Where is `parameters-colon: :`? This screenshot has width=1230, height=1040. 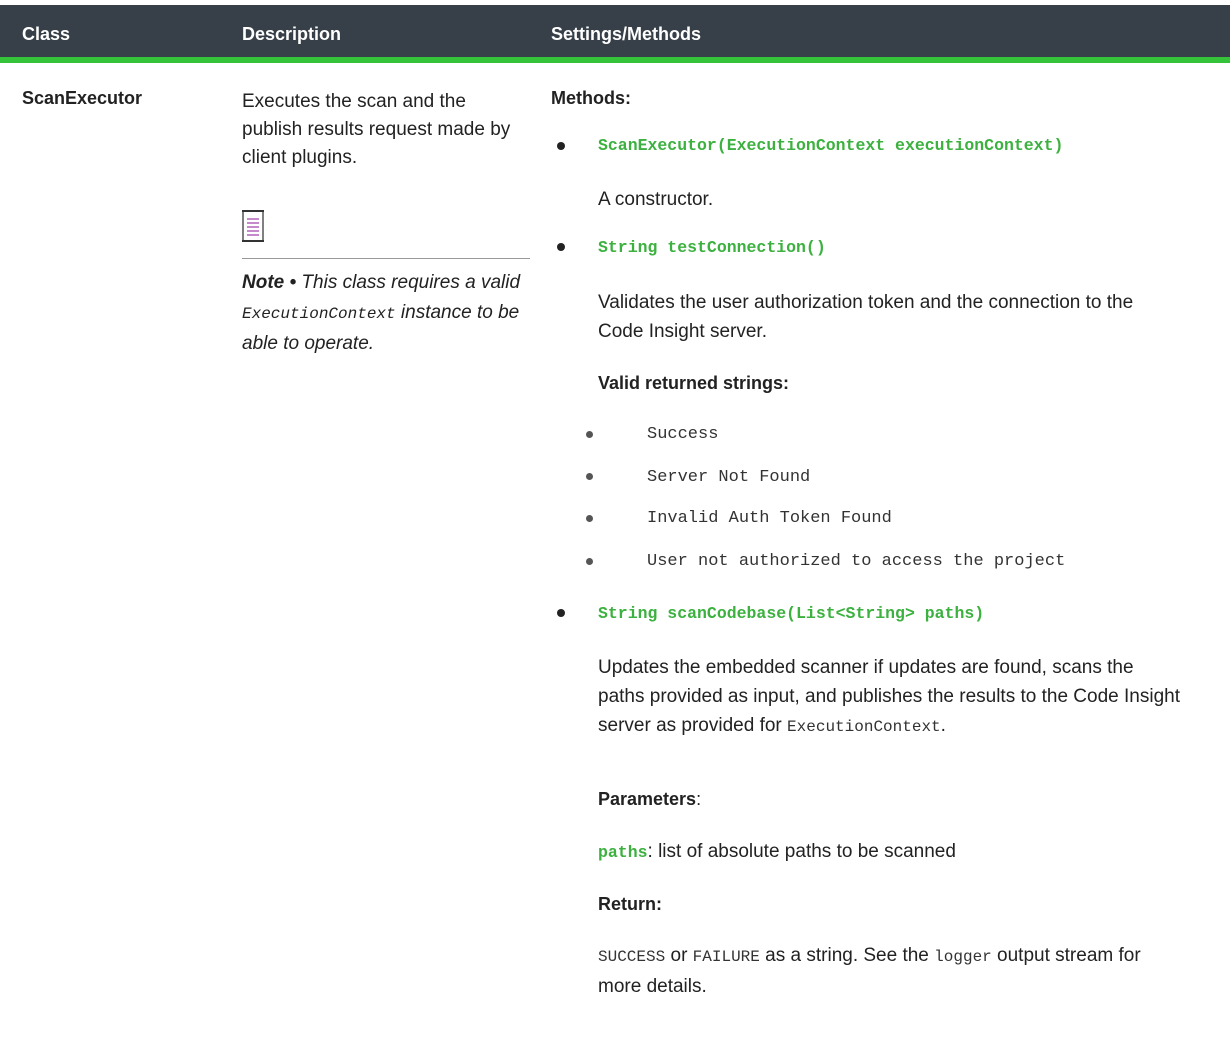 parameters-colon: : is located at coordinates (699, 799).